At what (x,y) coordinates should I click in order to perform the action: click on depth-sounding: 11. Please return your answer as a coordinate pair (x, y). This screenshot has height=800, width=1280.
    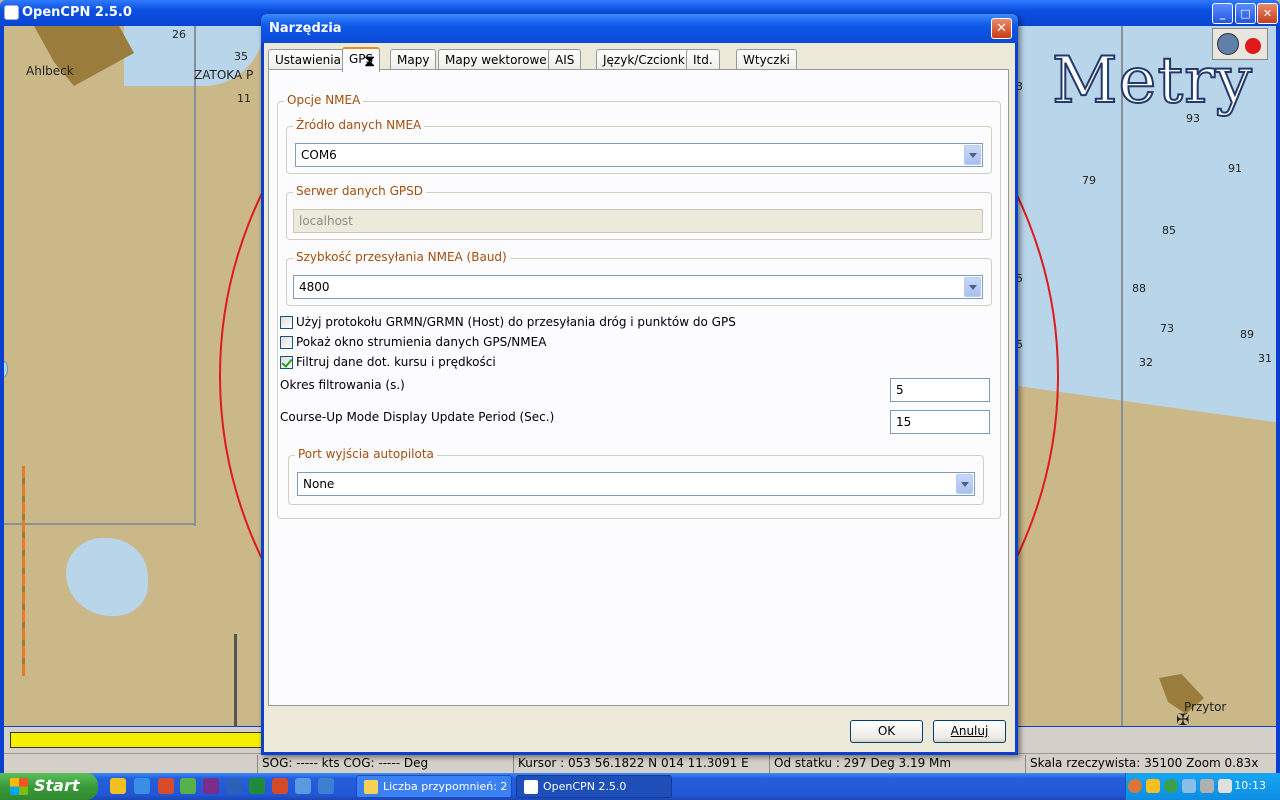
    Looking at the image, I should click on (244, 98).